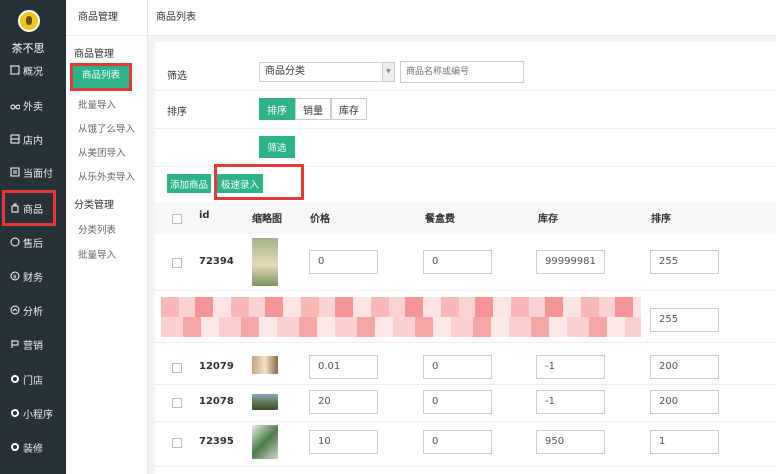 The height and width of the screenshot is (474, 776). I want to click on delivery-icon, so click(15, 105).